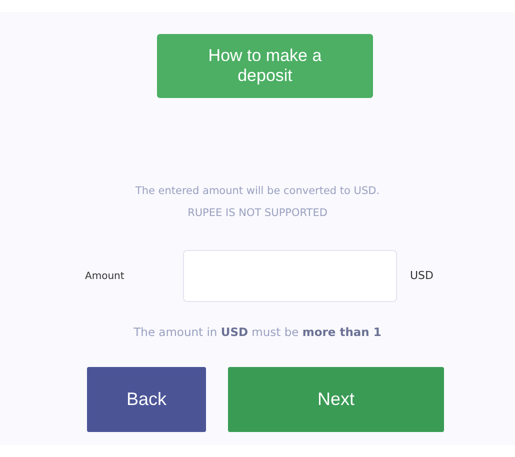 The height and width of the screenshot is (457, 515). I want to click on next-button: Next, so click(336, 399).